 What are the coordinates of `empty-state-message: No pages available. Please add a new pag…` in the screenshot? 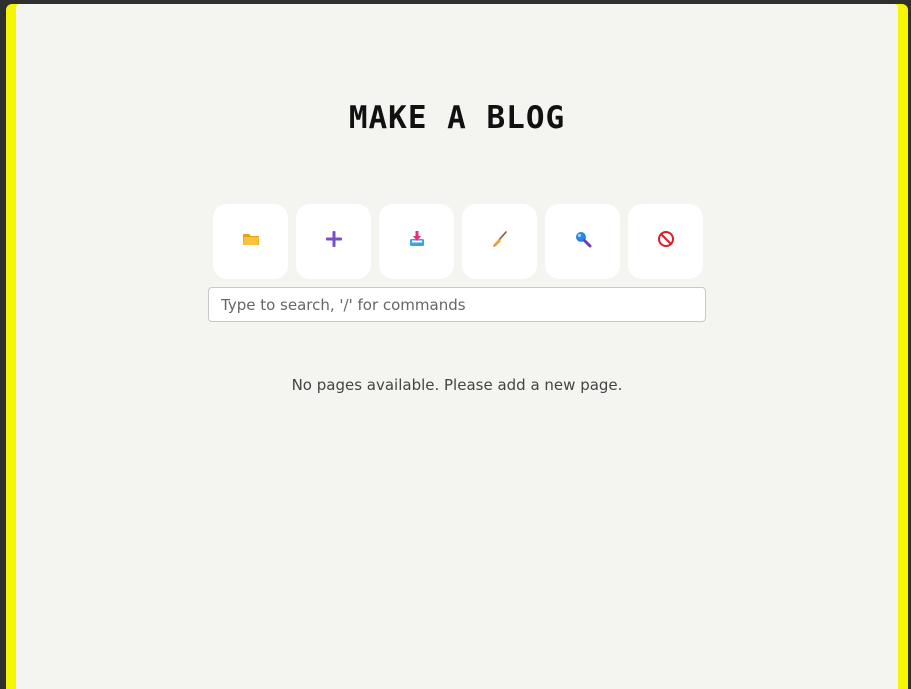 It's located at (457, 385).